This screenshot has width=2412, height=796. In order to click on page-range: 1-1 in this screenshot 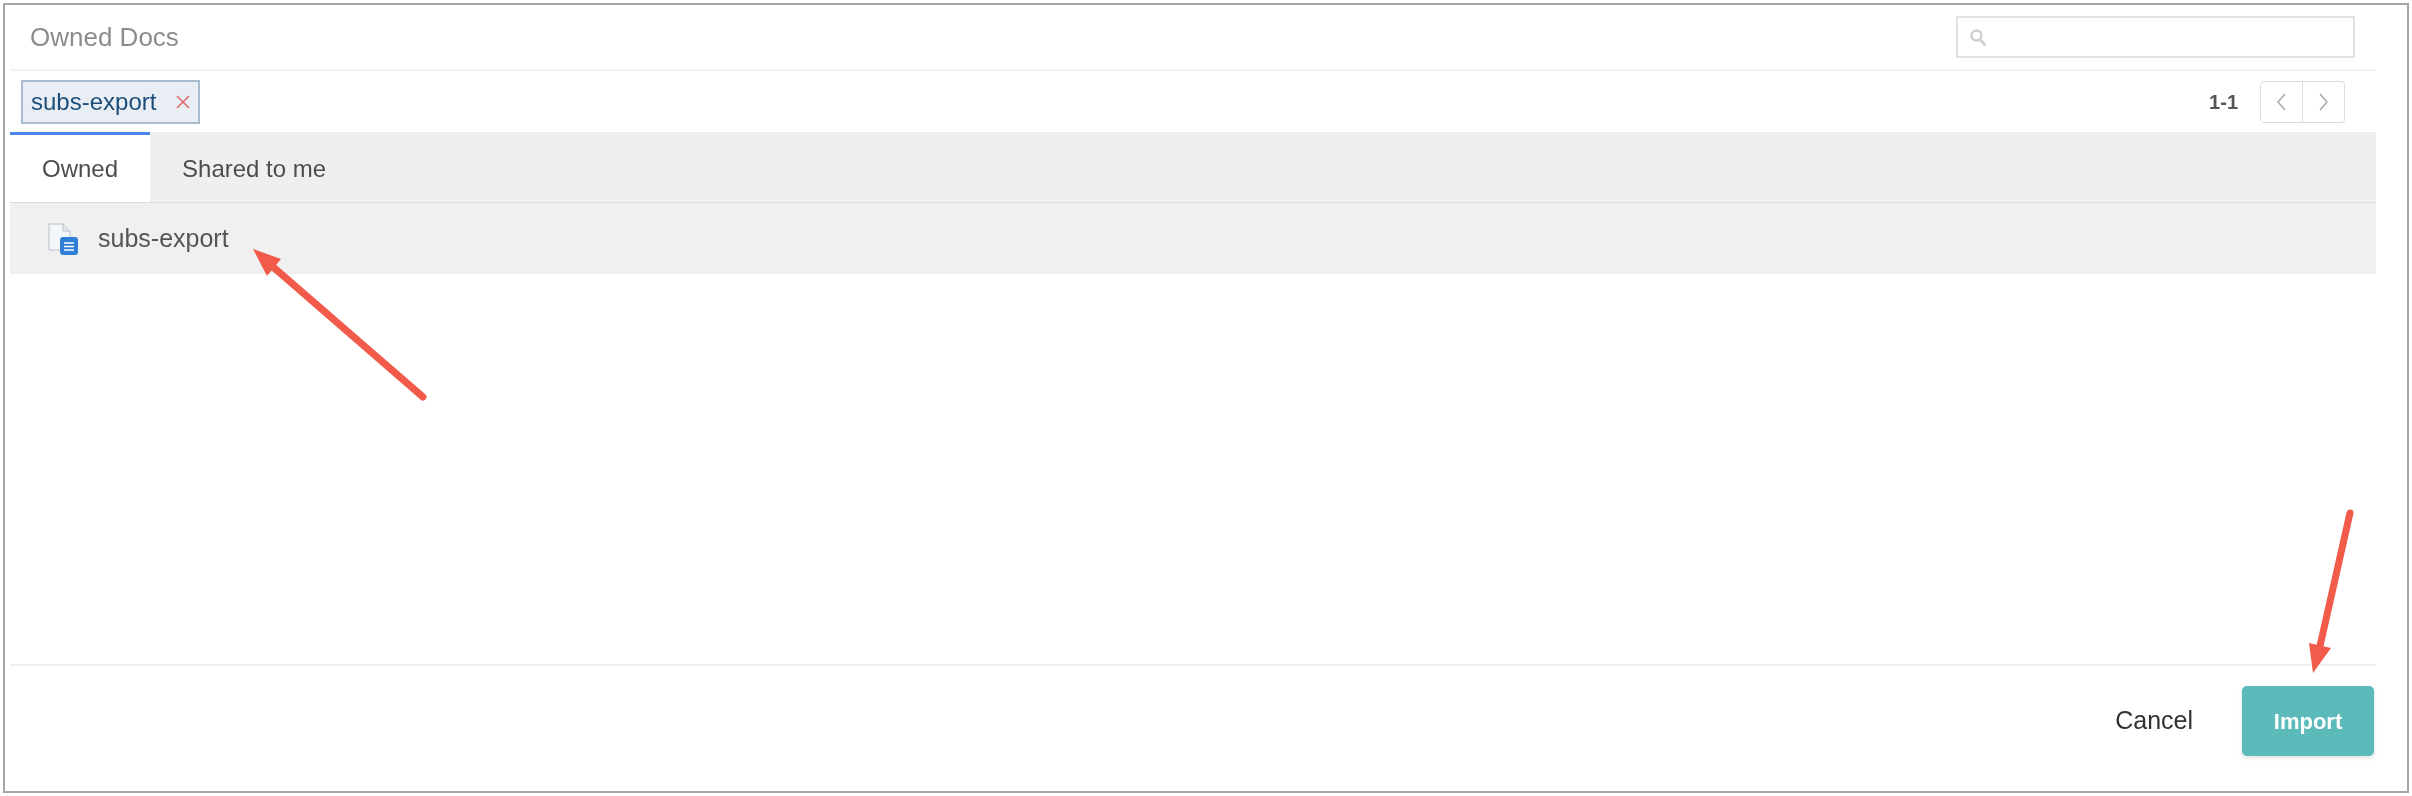, I will do `click(2223, 102)`.